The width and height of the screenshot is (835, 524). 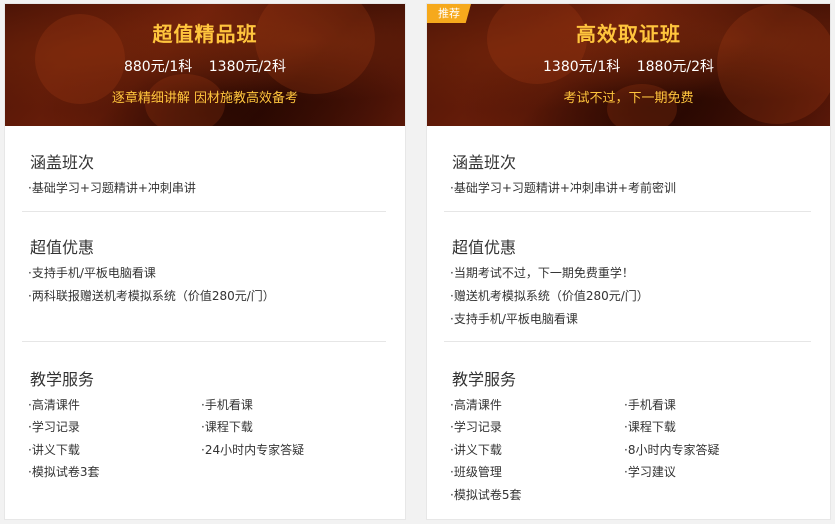 I want to click on plan-slogan: 逐章精细讲解 因材施教高效备考, so click(x=205, y=98).